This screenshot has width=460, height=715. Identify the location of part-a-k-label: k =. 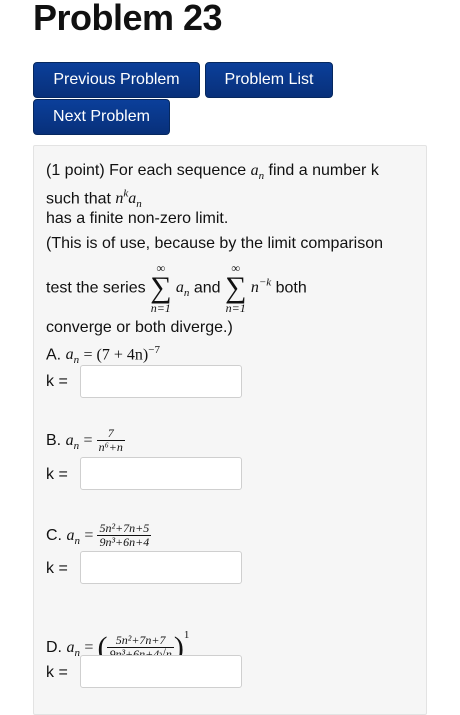
(57, 381).